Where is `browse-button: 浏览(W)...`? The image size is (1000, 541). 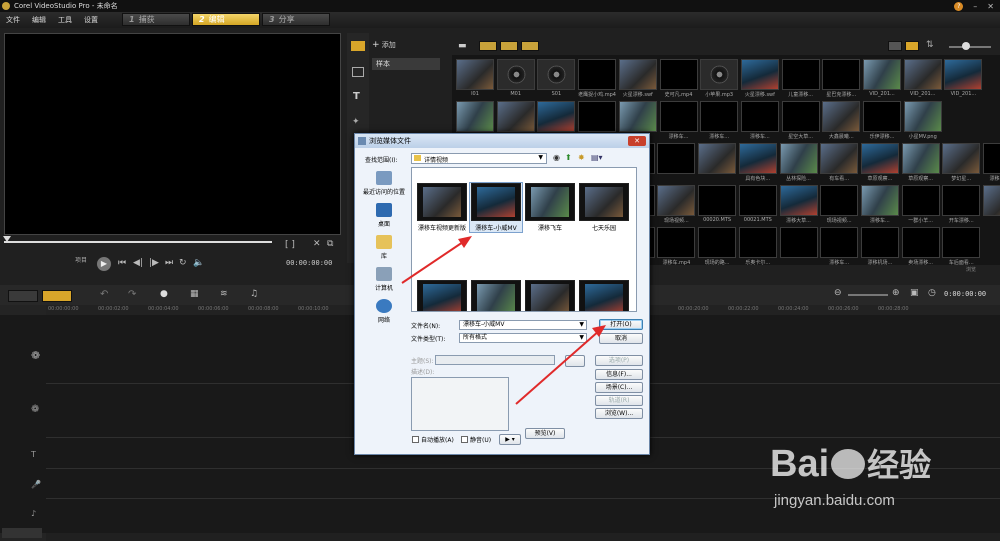
browse-button: 浏览(W)... is located at coordinates (619, 413).